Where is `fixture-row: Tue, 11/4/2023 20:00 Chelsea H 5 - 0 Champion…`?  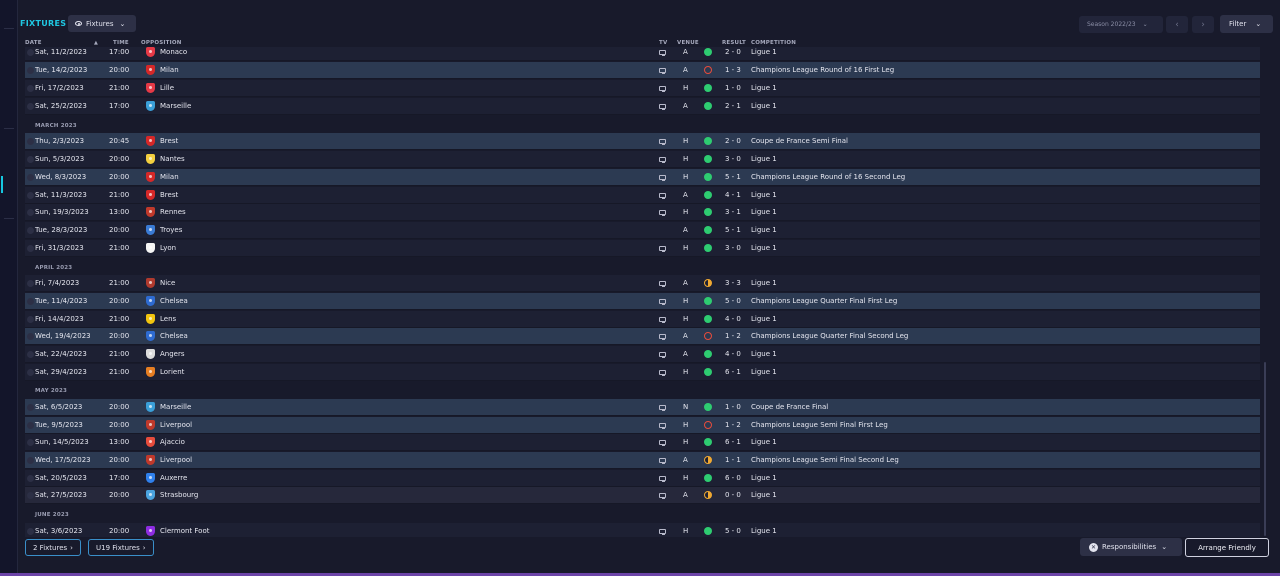
fixture-row: Tue, 11/4/2023 20:00 Chelsea H 5 - 0 Champion… is located at coordinates (642, 301).